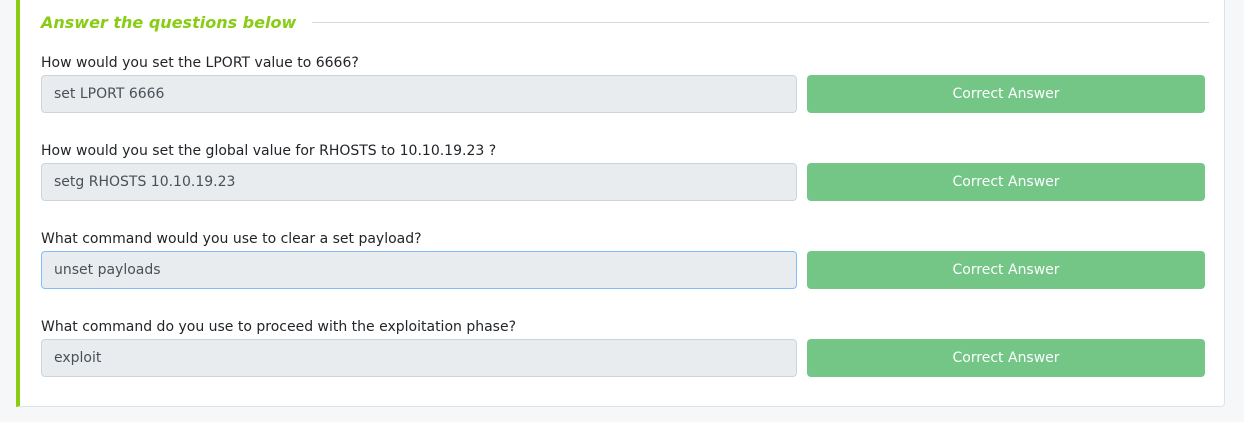  I want to click on header-divider, so click(760, 22).